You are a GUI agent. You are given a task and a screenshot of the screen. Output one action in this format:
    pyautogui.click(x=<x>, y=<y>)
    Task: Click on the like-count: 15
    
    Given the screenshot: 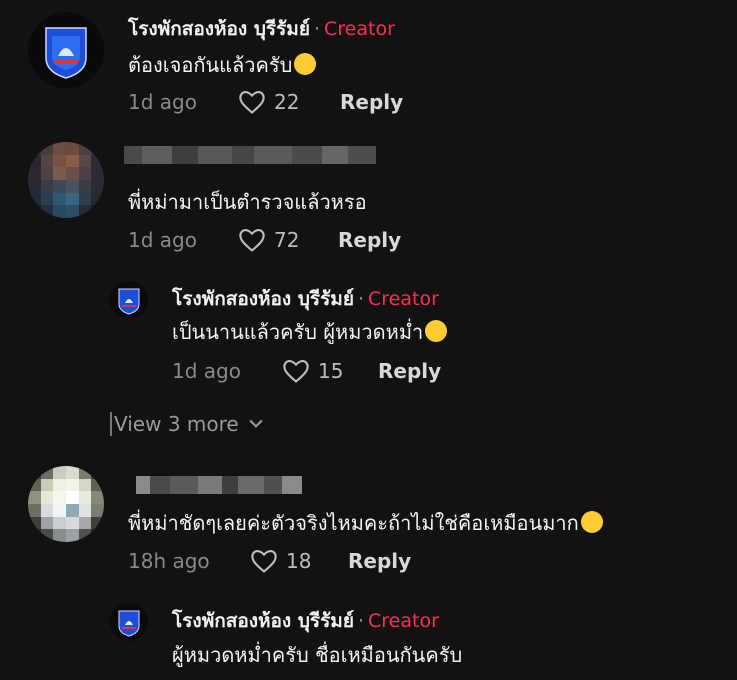 What is the action you would take?
    pyautogui.click(x=331, y=371)
    